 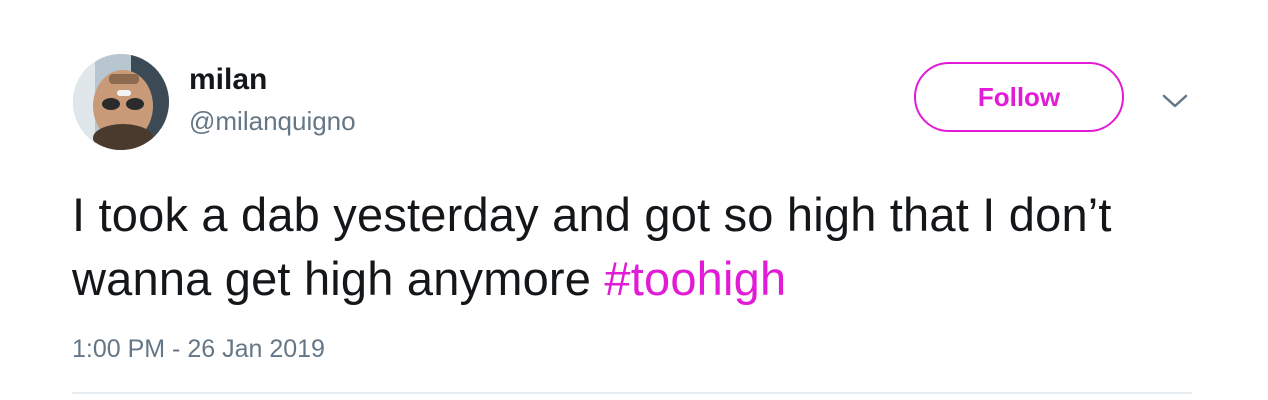 I want to click on user-info: milan @milanquigno, so click(x=272, y=99).